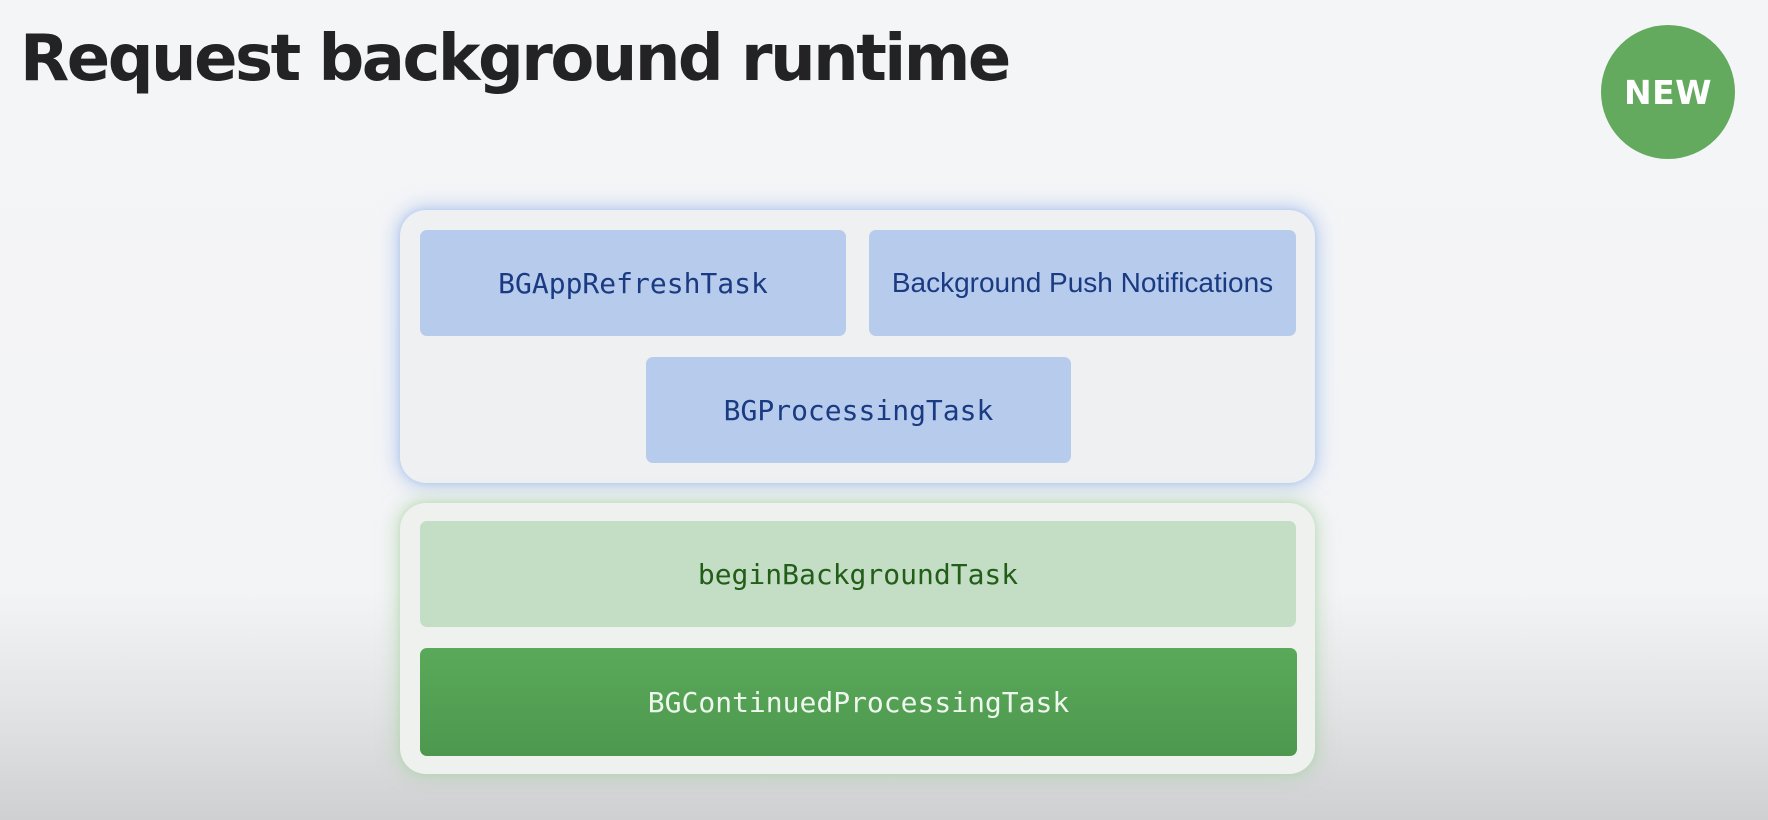 This screenshot has height=820, width=1768. Describe the element at coordinates (515, 59) in the screenshot. I see `slide-title: Request background runtime` at that location.